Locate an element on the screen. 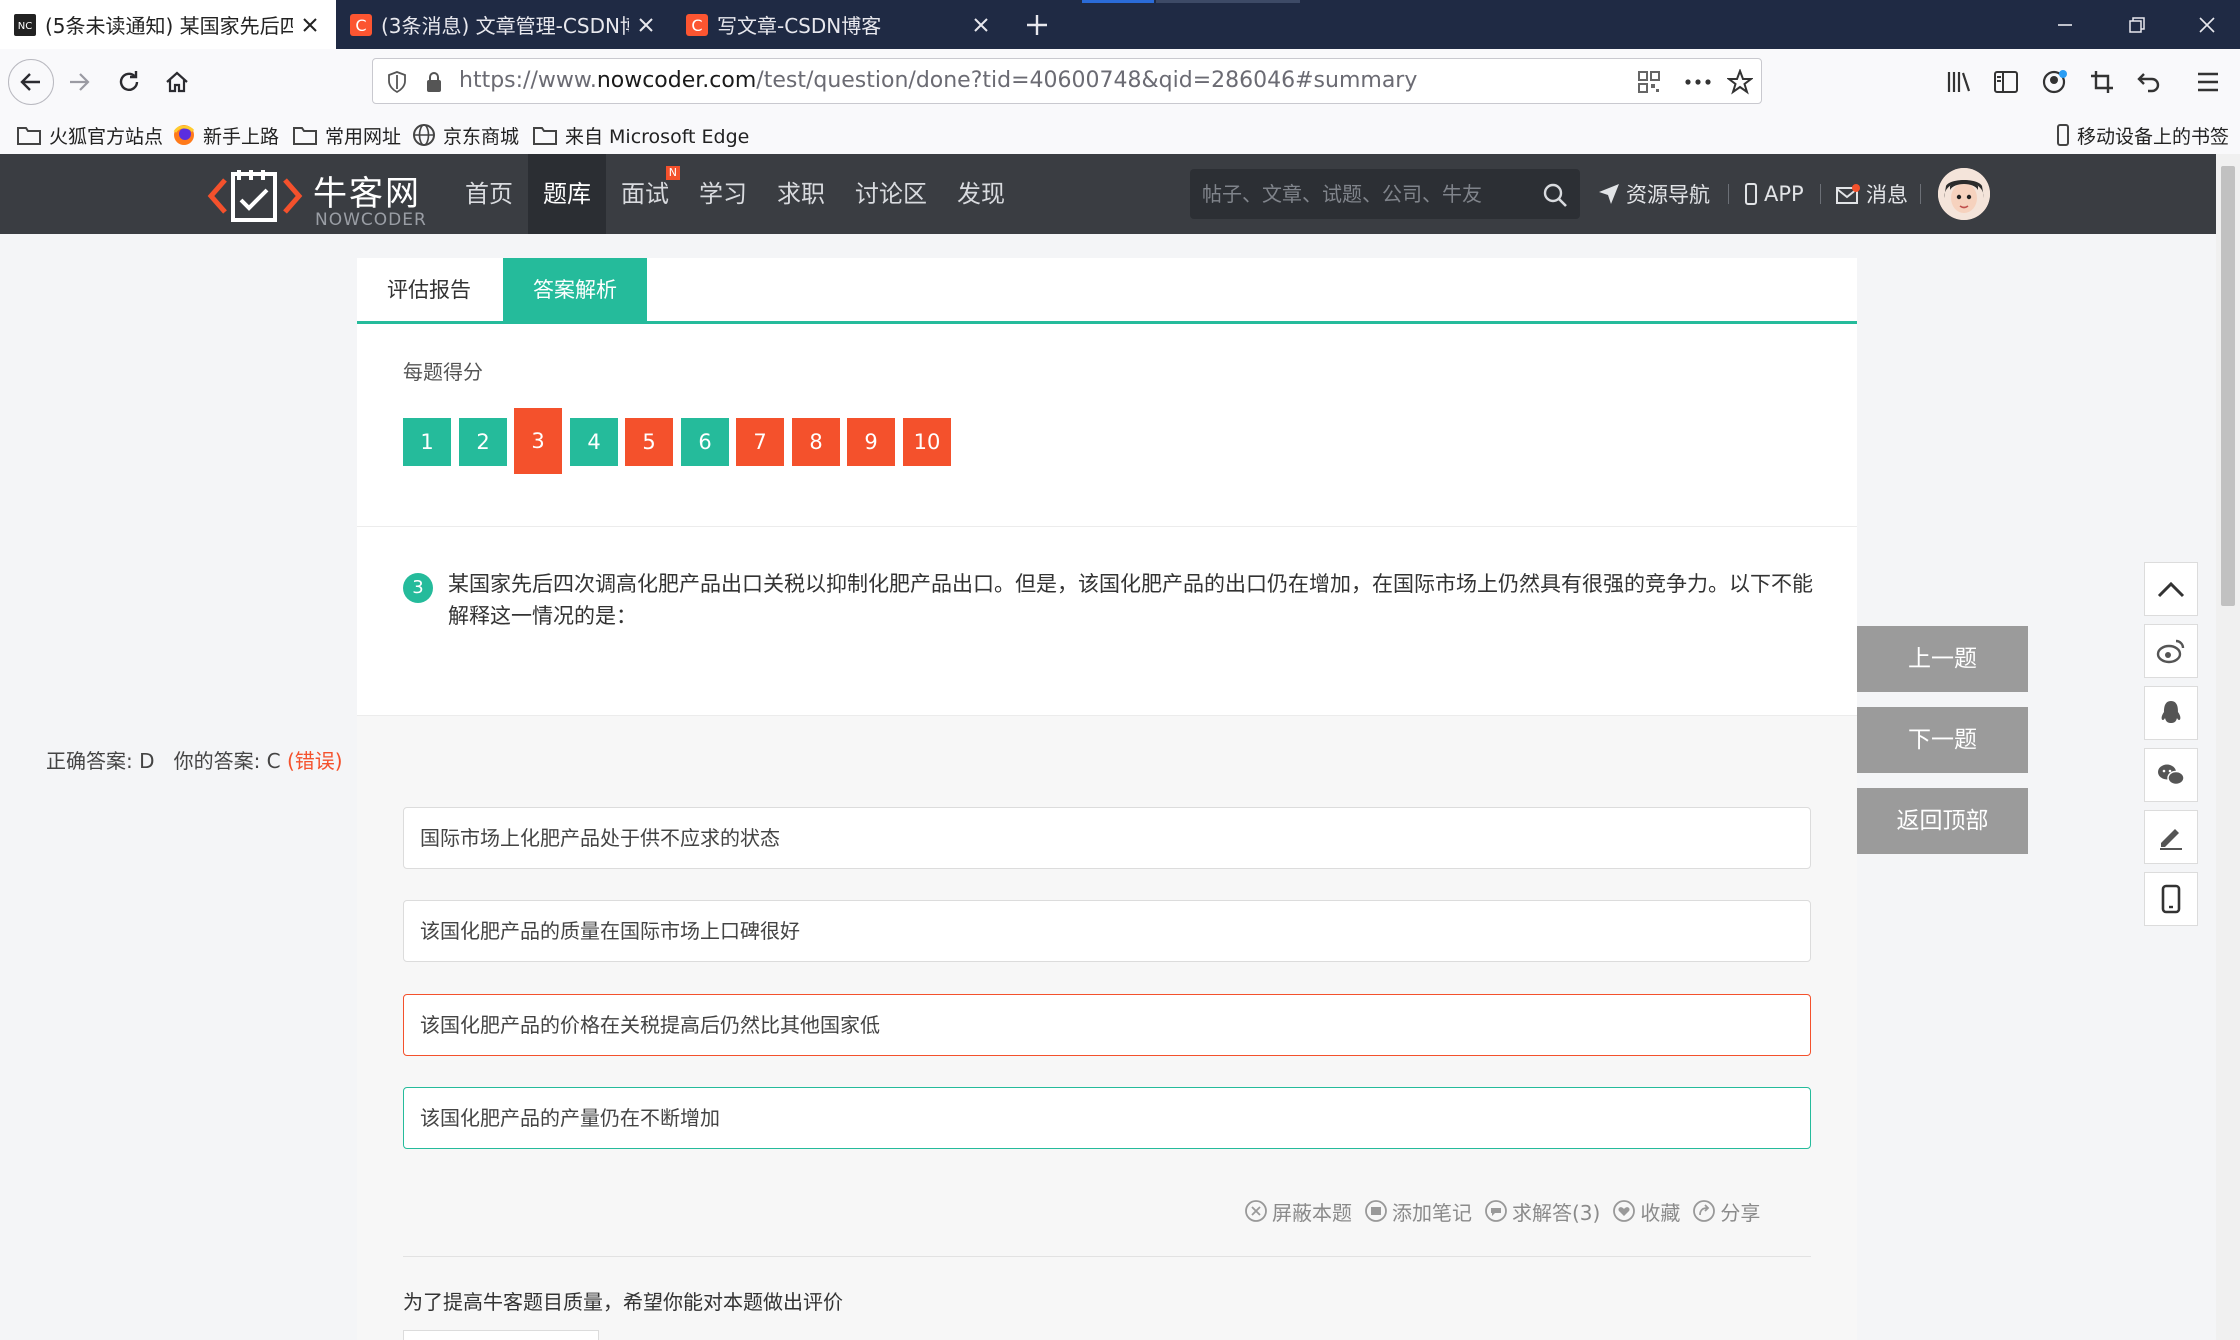 The height and width of the screenshot is (1340, 2240). score-item: 7 is located at coordinates (760, 442).